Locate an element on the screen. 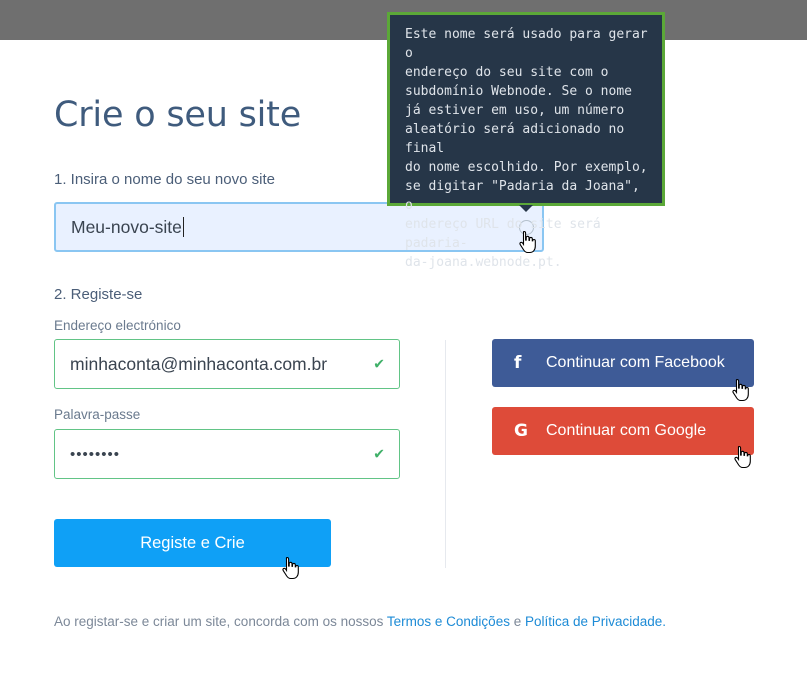 The height and width of the screenshot is (682, 807). tooltip-arrow is located at coordinates (526, 208).